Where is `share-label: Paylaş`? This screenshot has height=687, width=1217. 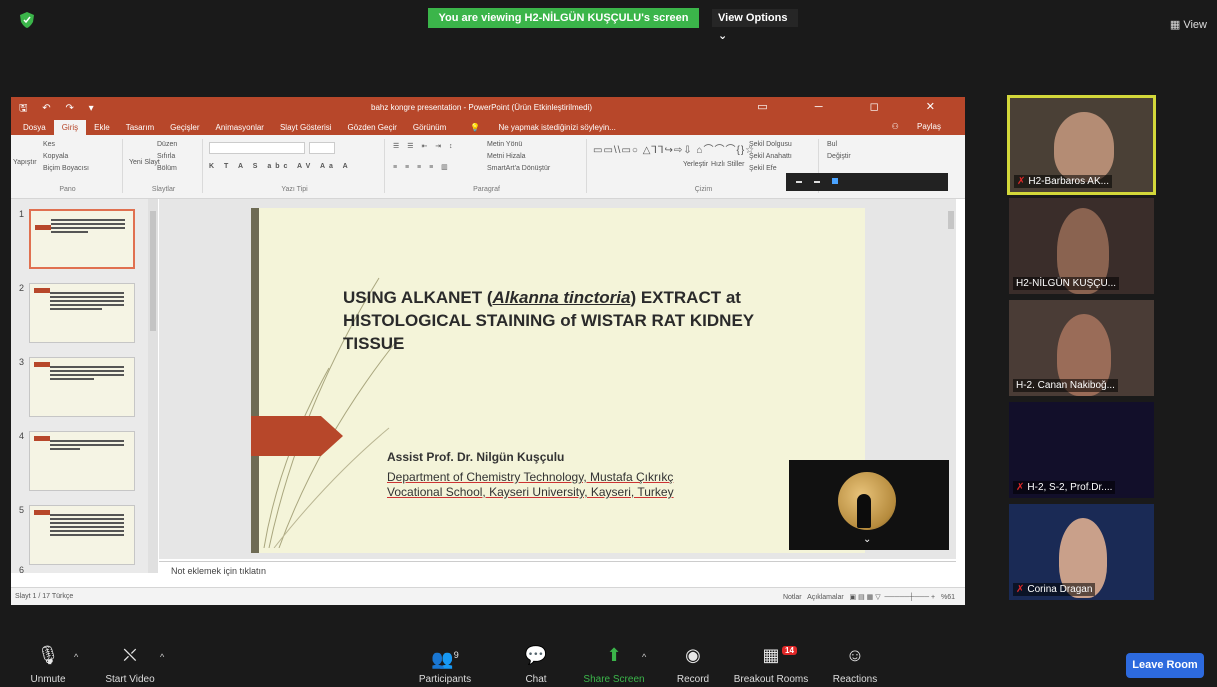
share-label: Paylaş is located at coordinates (928, 126).